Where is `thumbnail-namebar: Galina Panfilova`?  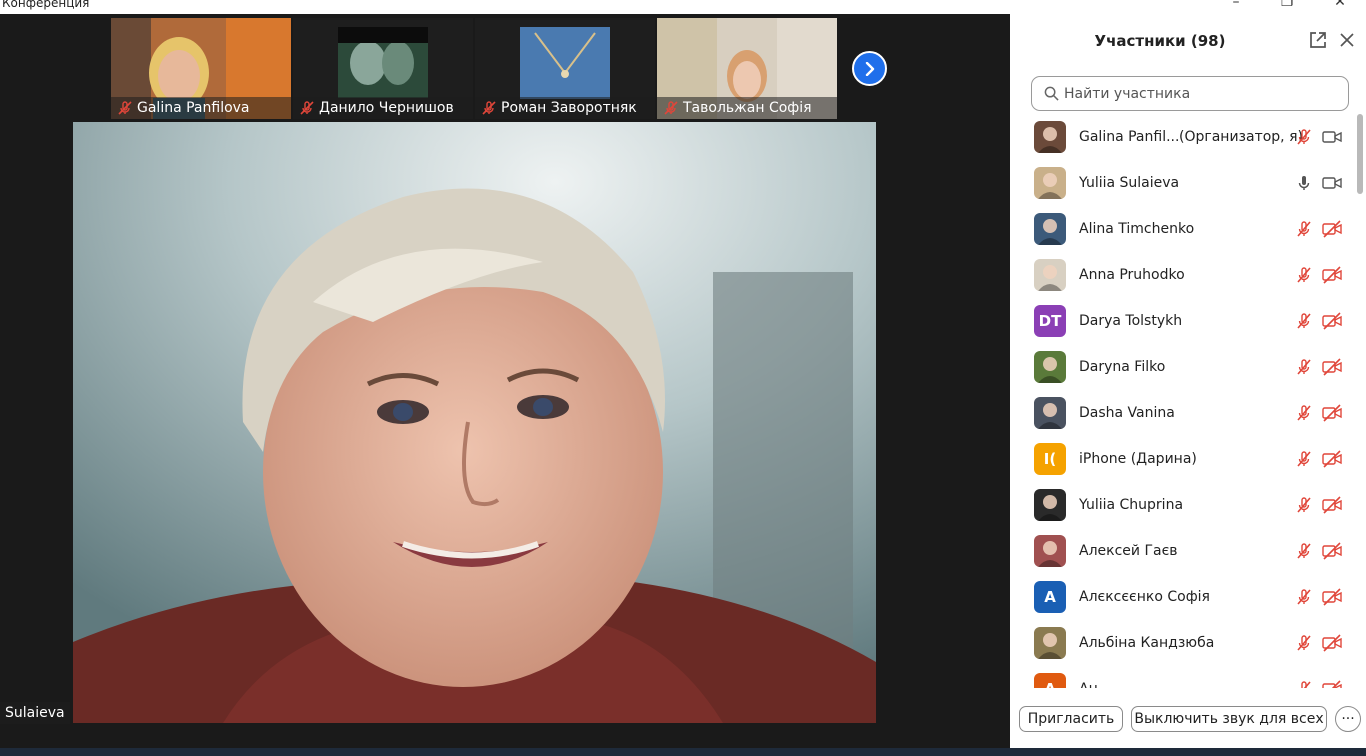 thumbnail-namebar: Galina Panfilova is located at coordinates (201, 108).